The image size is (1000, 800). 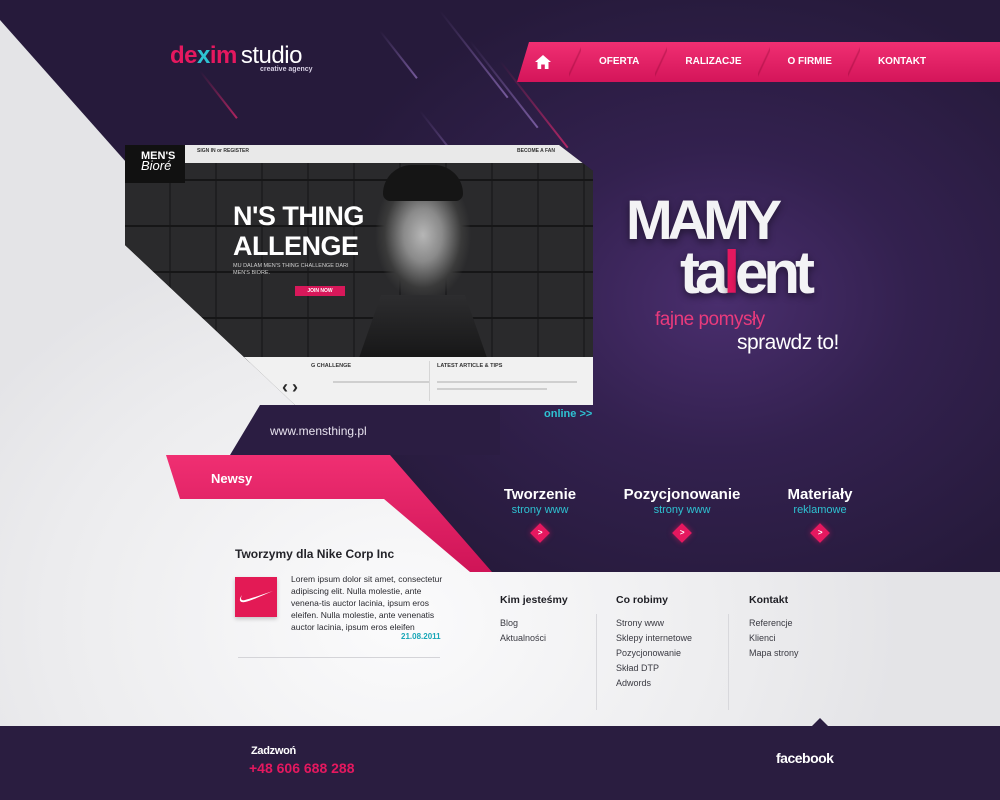 I want to click on showcase-logo-bottom: Bioré, so click(x=156, y=165).